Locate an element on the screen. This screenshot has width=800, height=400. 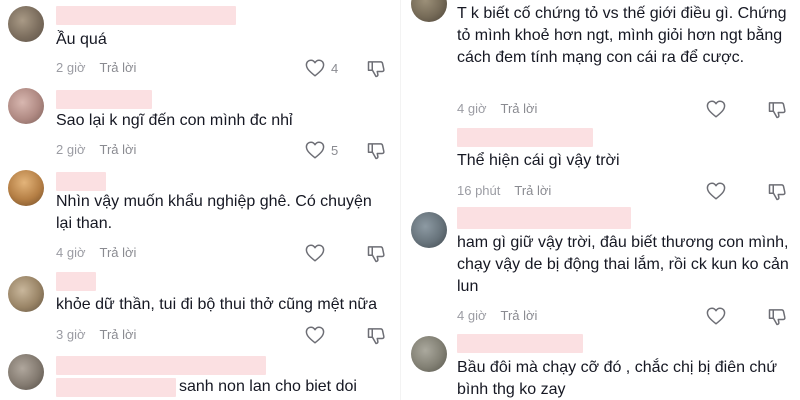
like-count: 4 is located at coordinates (335, 68).